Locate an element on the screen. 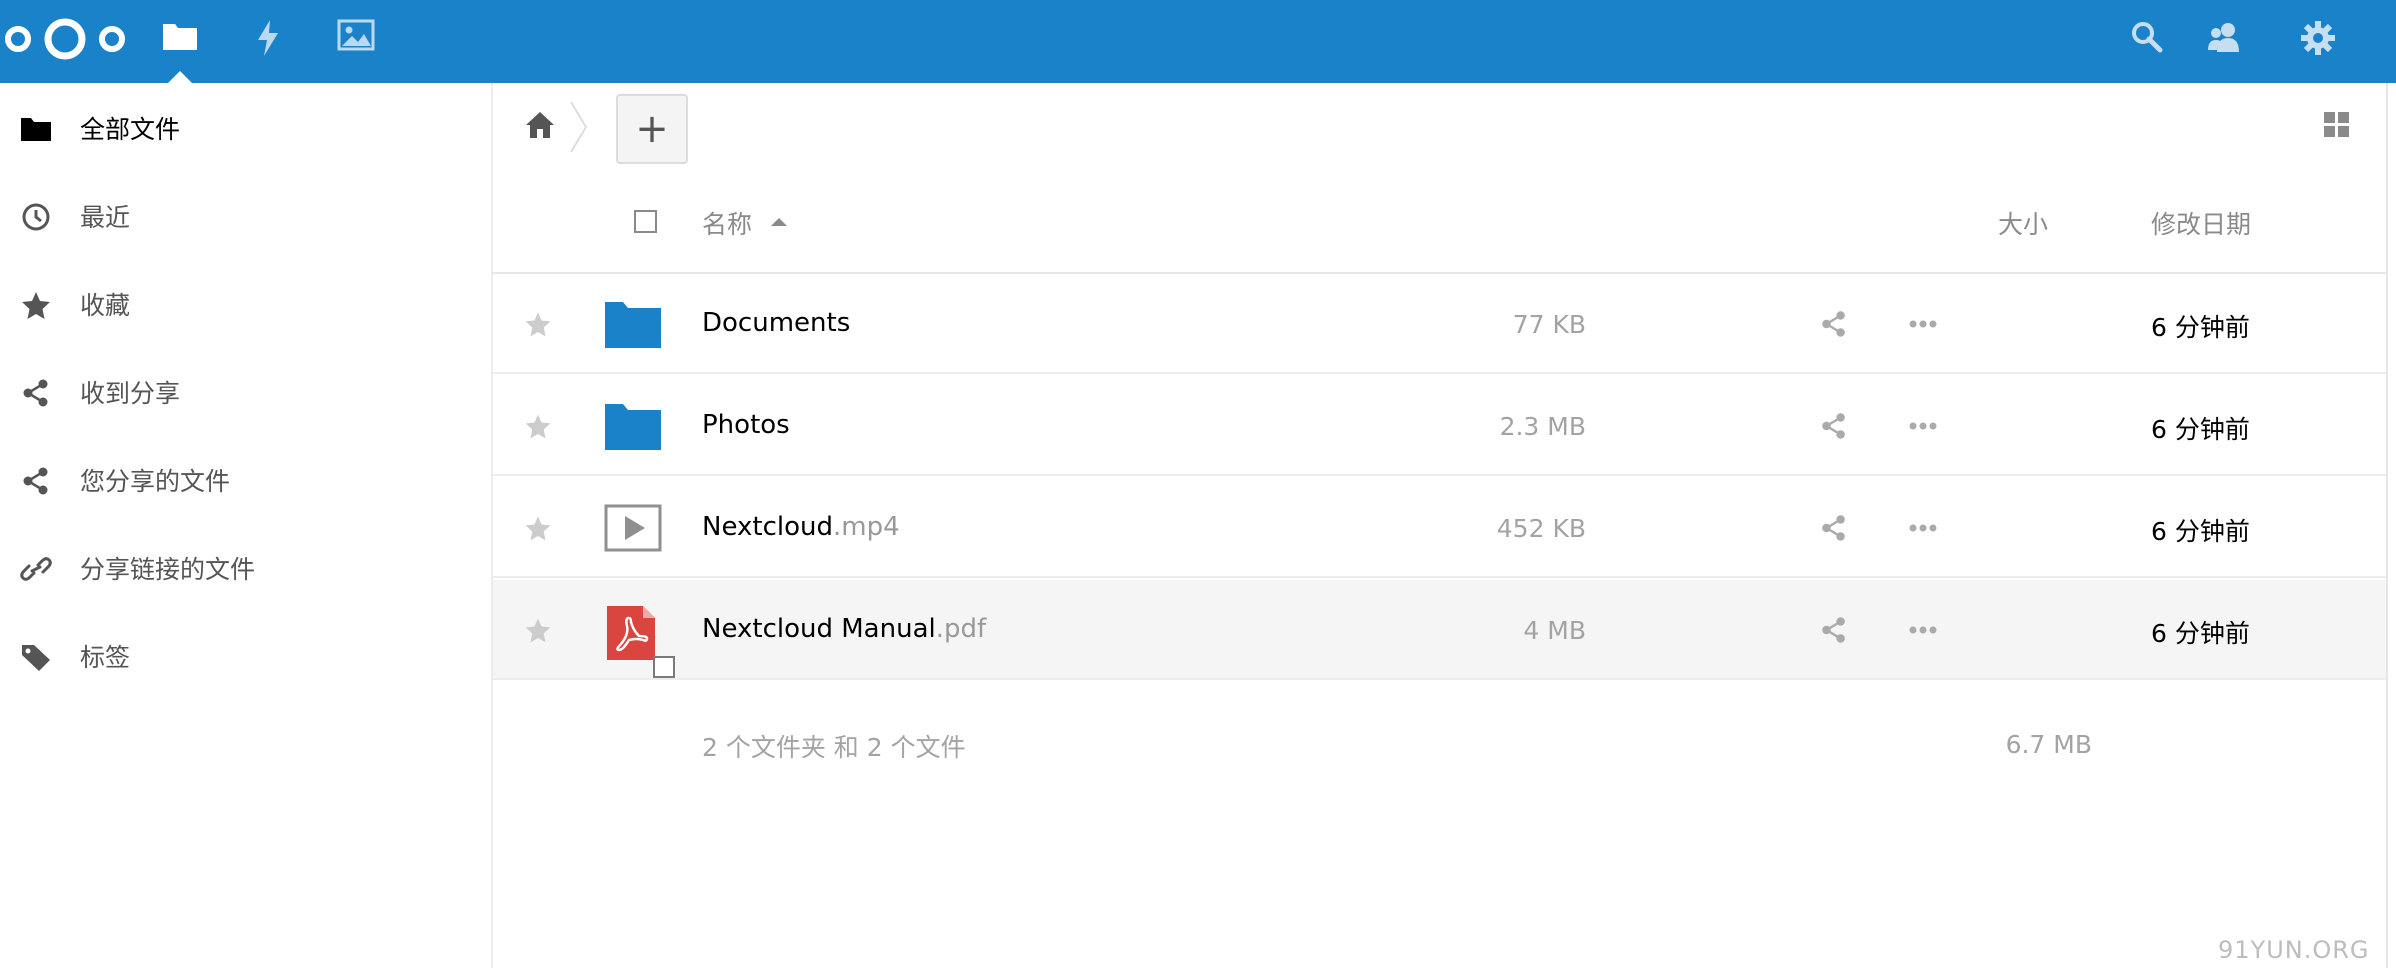 The height and width of the screenshot is (968, 2396). select-all-checkbox is located at coordinates (645, 221).